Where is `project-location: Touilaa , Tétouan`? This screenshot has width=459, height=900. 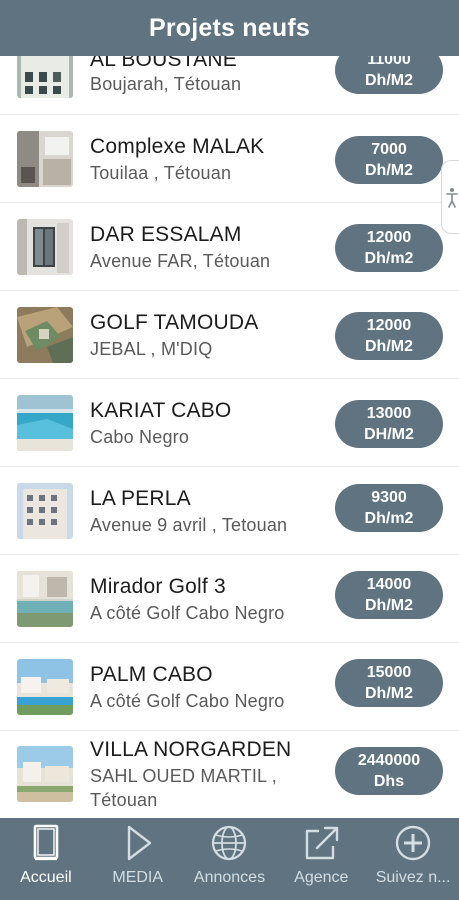
project-location: Touilaa , Tétouan is located at coordinates (161, 173).